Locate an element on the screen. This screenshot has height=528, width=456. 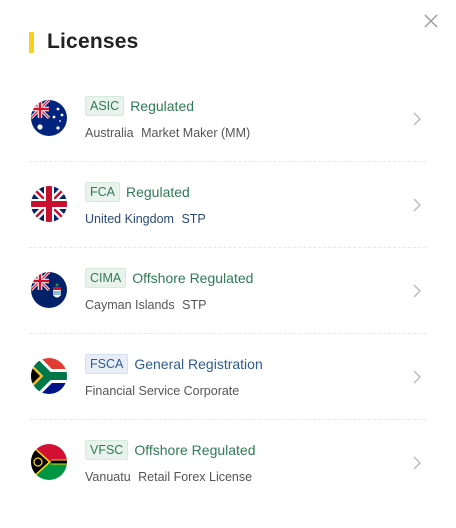
license-status: General Registration is located at coordinates (198, 364).